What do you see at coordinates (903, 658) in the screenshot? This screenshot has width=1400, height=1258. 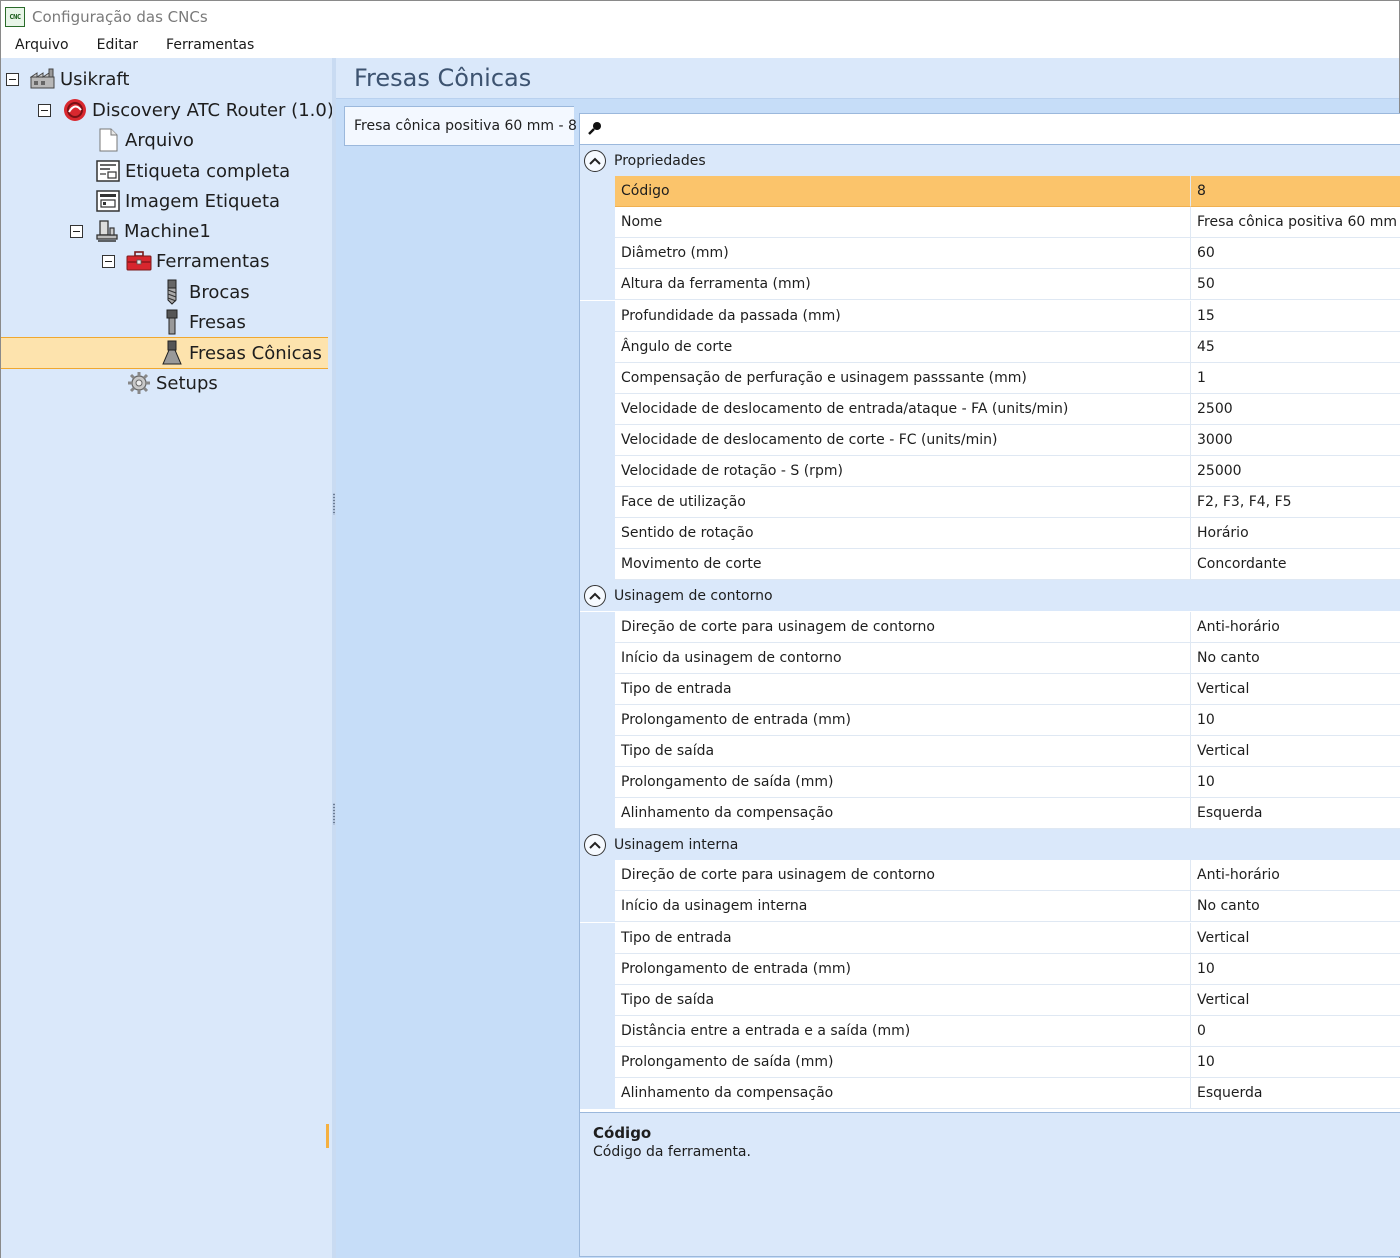 I see `property-name: Início da usinagem de contorno` at bounding box center [903, 658].